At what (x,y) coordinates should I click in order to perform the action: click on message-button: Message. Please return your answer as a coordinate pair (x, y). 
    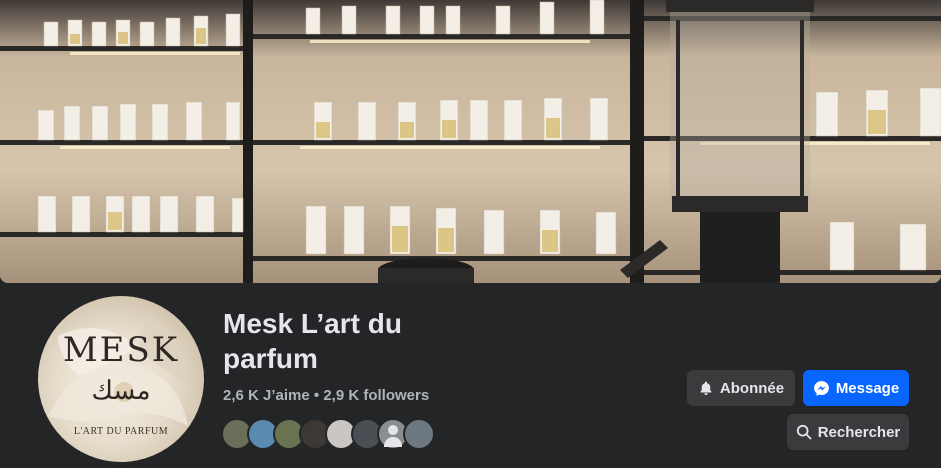
    Looking at the image, I should click on (856, 388).